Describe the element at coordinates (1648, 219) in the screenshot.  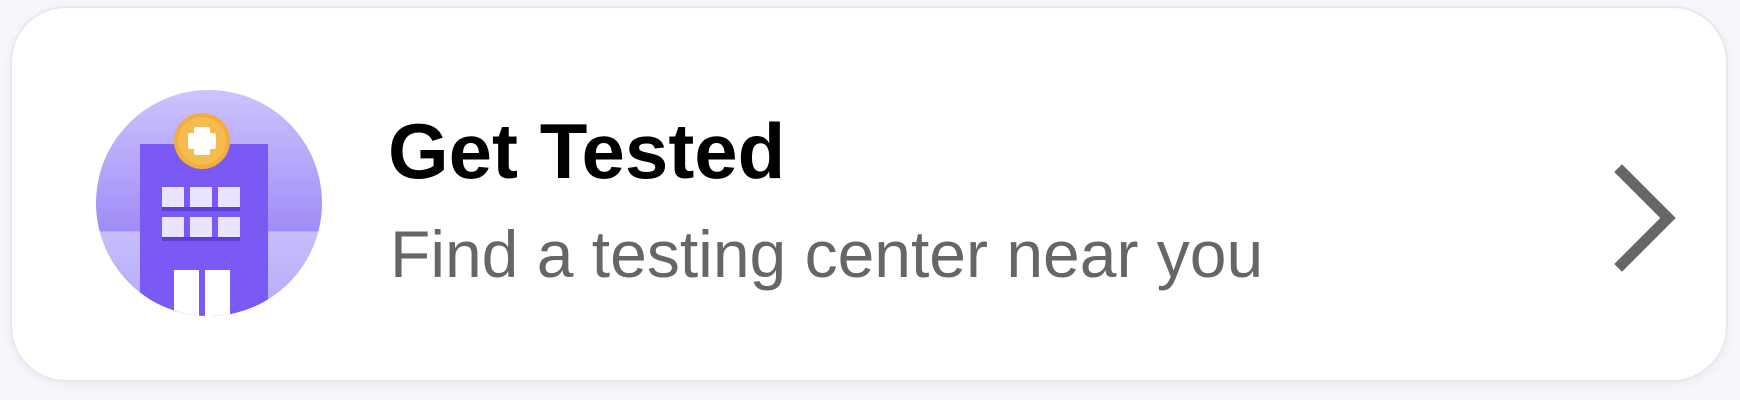
I see `chevron-right-icon` at that location.